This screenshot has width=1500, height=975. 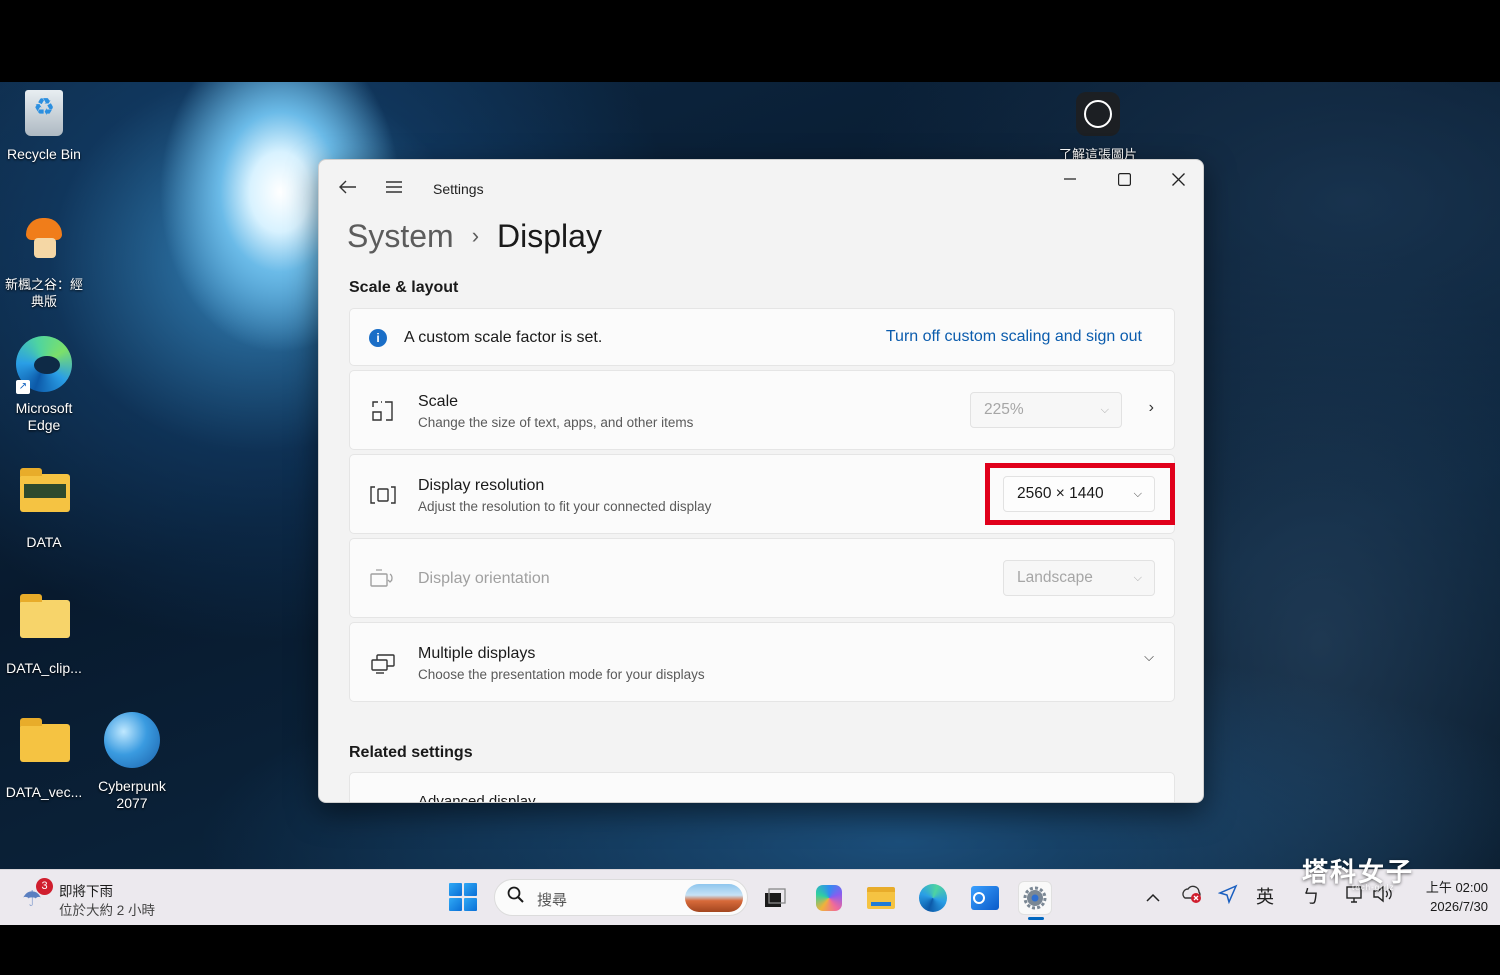 What do you see at coordinates (378, 338) in the screenshot?
I see `info-icon: i` at bounding box center [378, 338].